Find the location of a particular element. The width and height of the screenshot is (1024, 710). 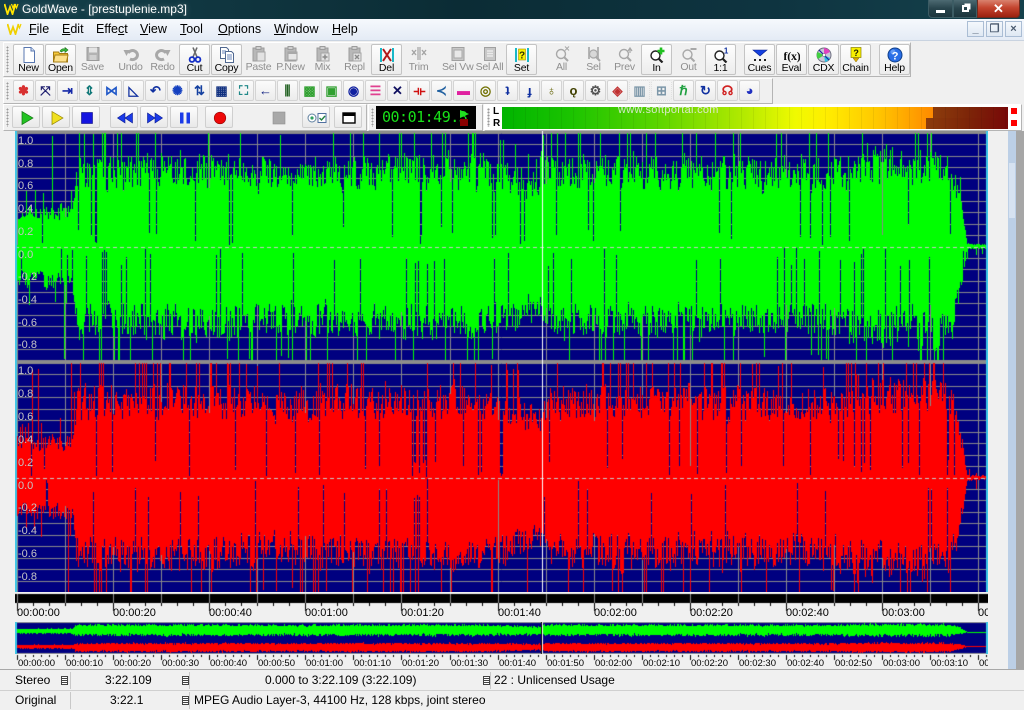

right-peak-indicator-icon is located at coordinates (1014, 123).